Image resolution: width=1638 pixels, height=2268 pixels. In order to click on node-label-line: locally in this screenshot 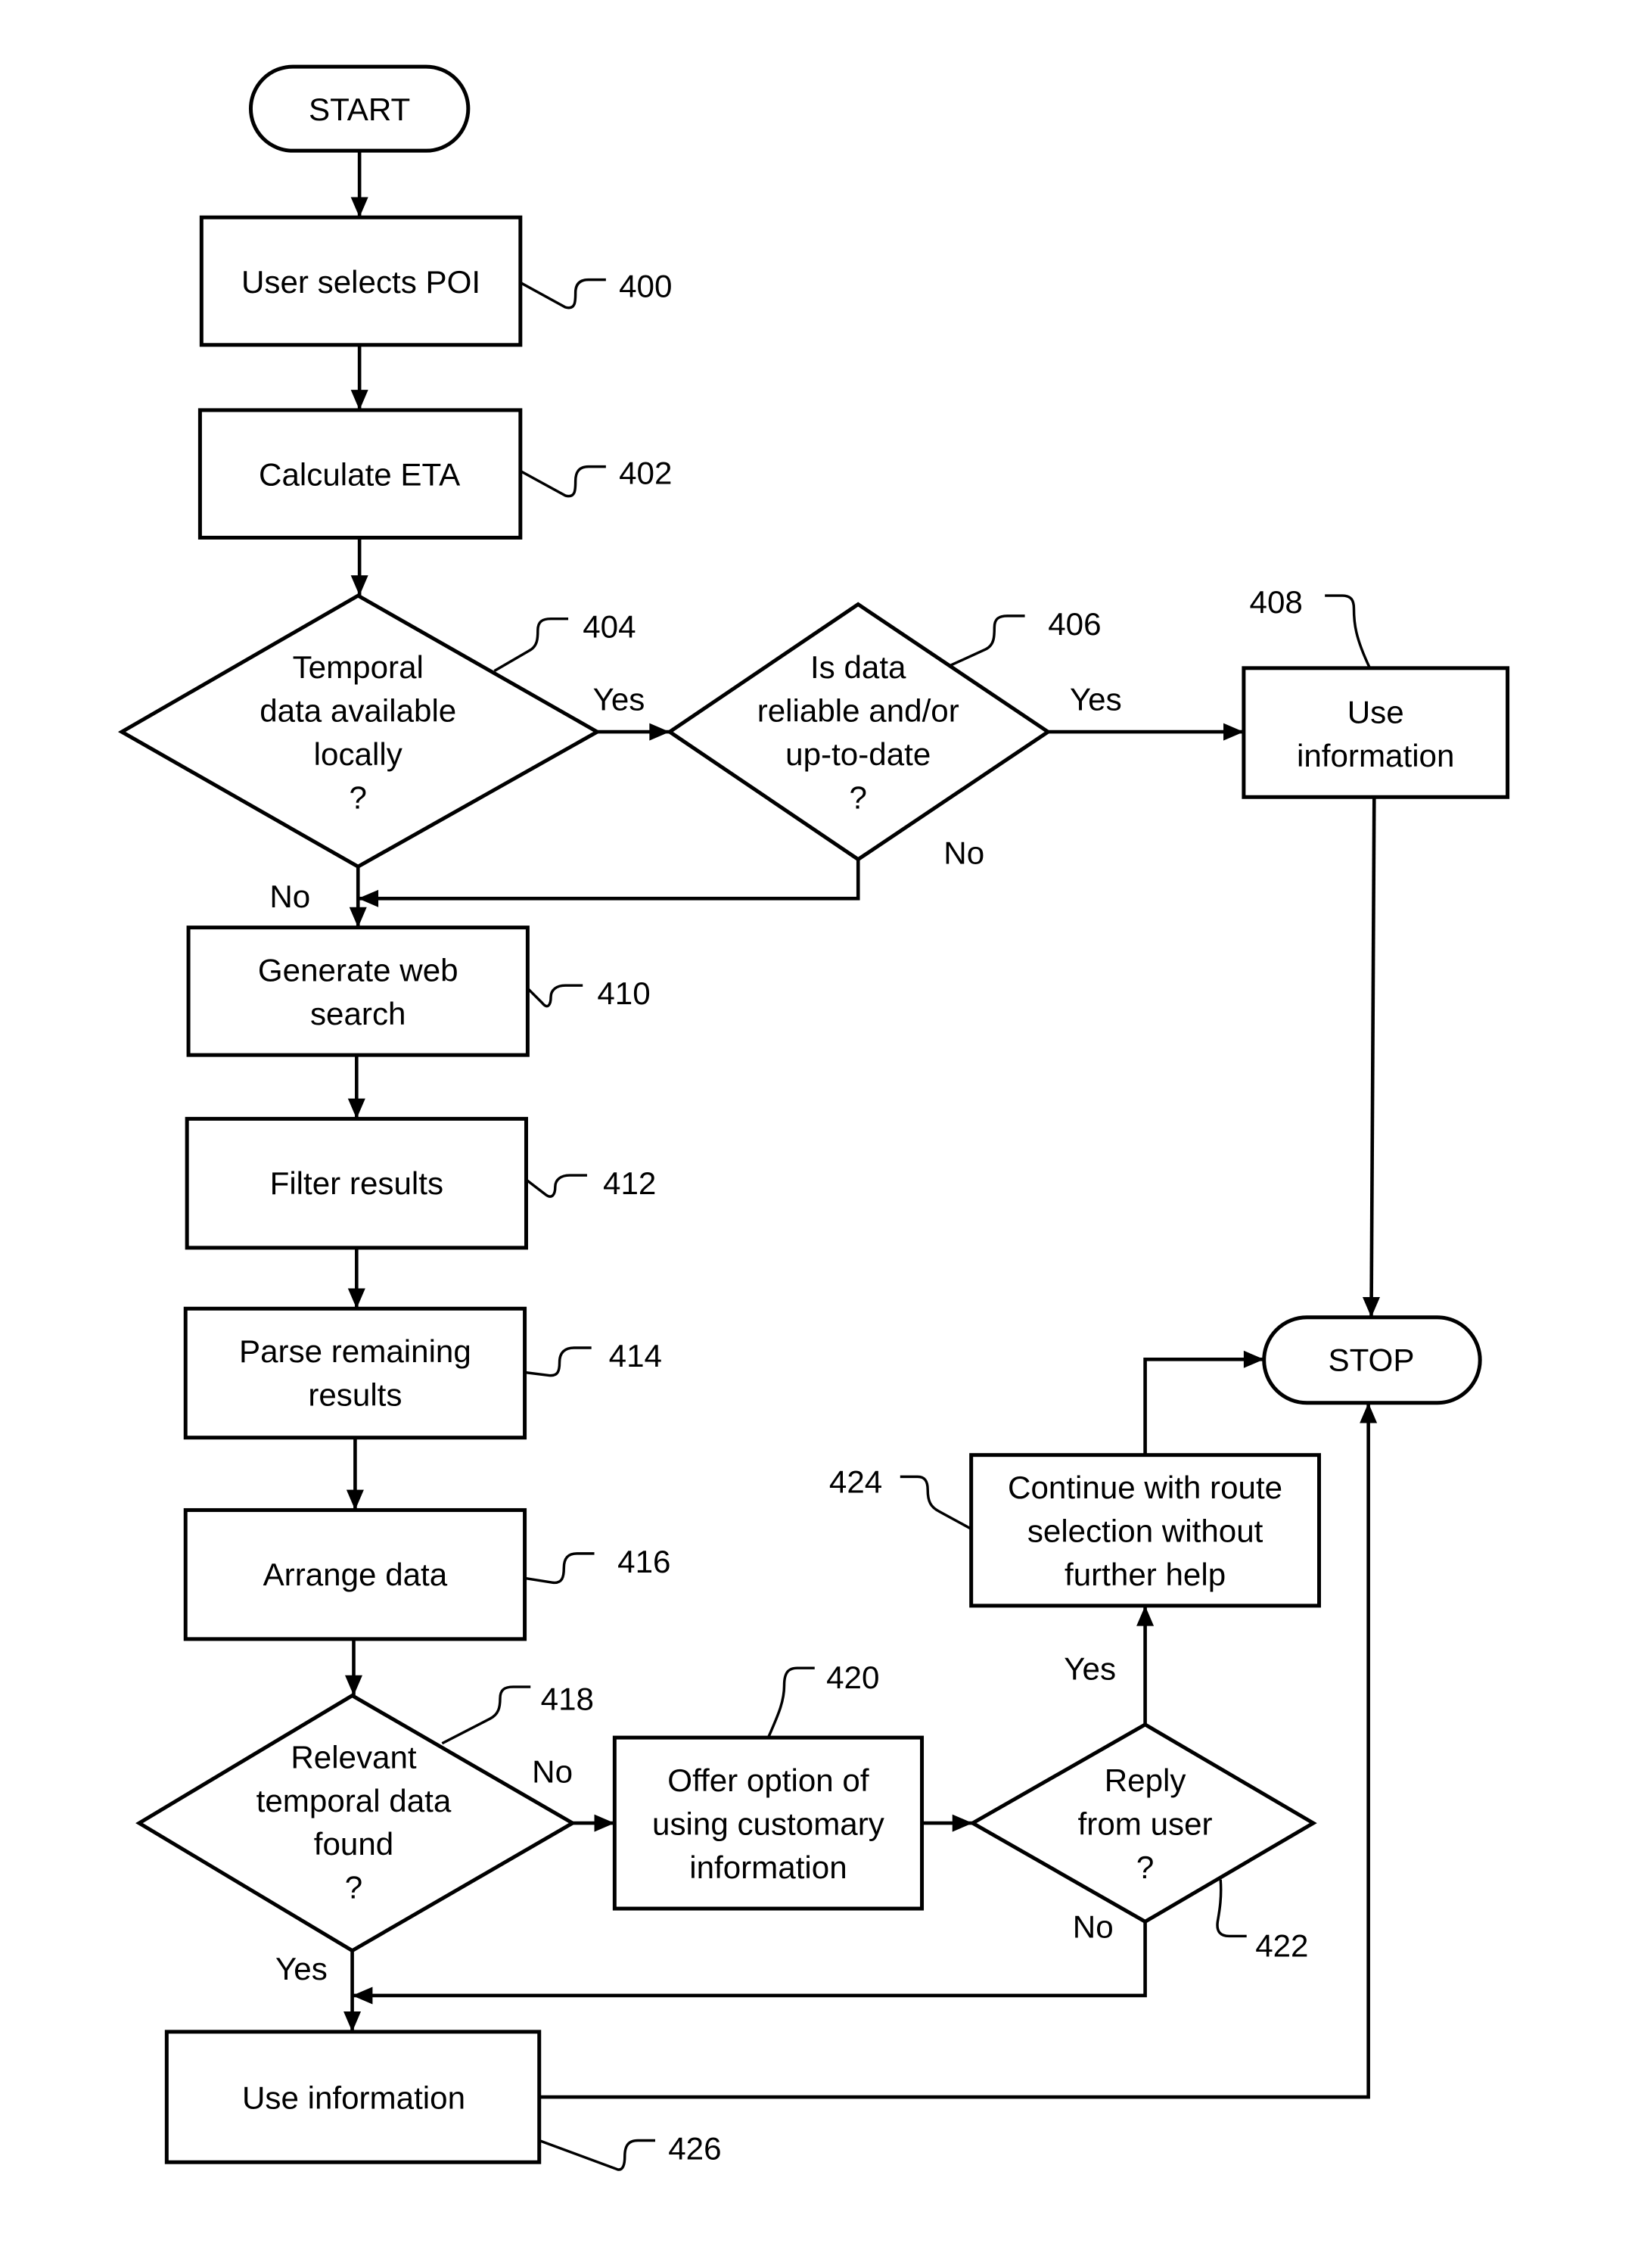, I will do `click(358, 754)`.